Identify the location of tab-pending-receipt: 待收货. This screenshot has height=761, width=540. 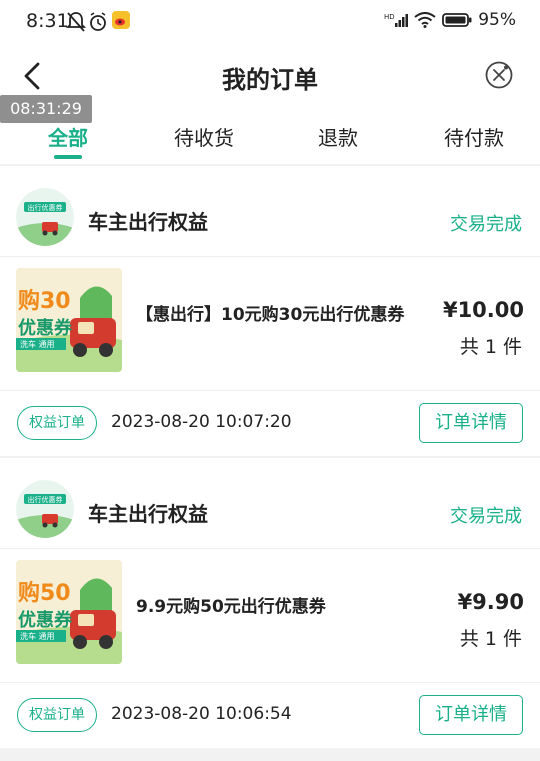
(204, 136).